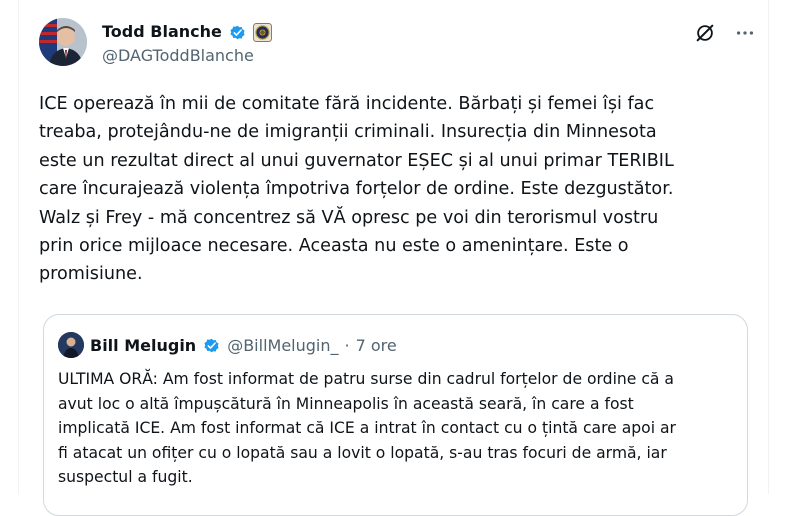 The height and width of the screenshot is (516, 786). Describe the element at coordinates (63, 42) in the screenshot. I see `avatar` at that location.